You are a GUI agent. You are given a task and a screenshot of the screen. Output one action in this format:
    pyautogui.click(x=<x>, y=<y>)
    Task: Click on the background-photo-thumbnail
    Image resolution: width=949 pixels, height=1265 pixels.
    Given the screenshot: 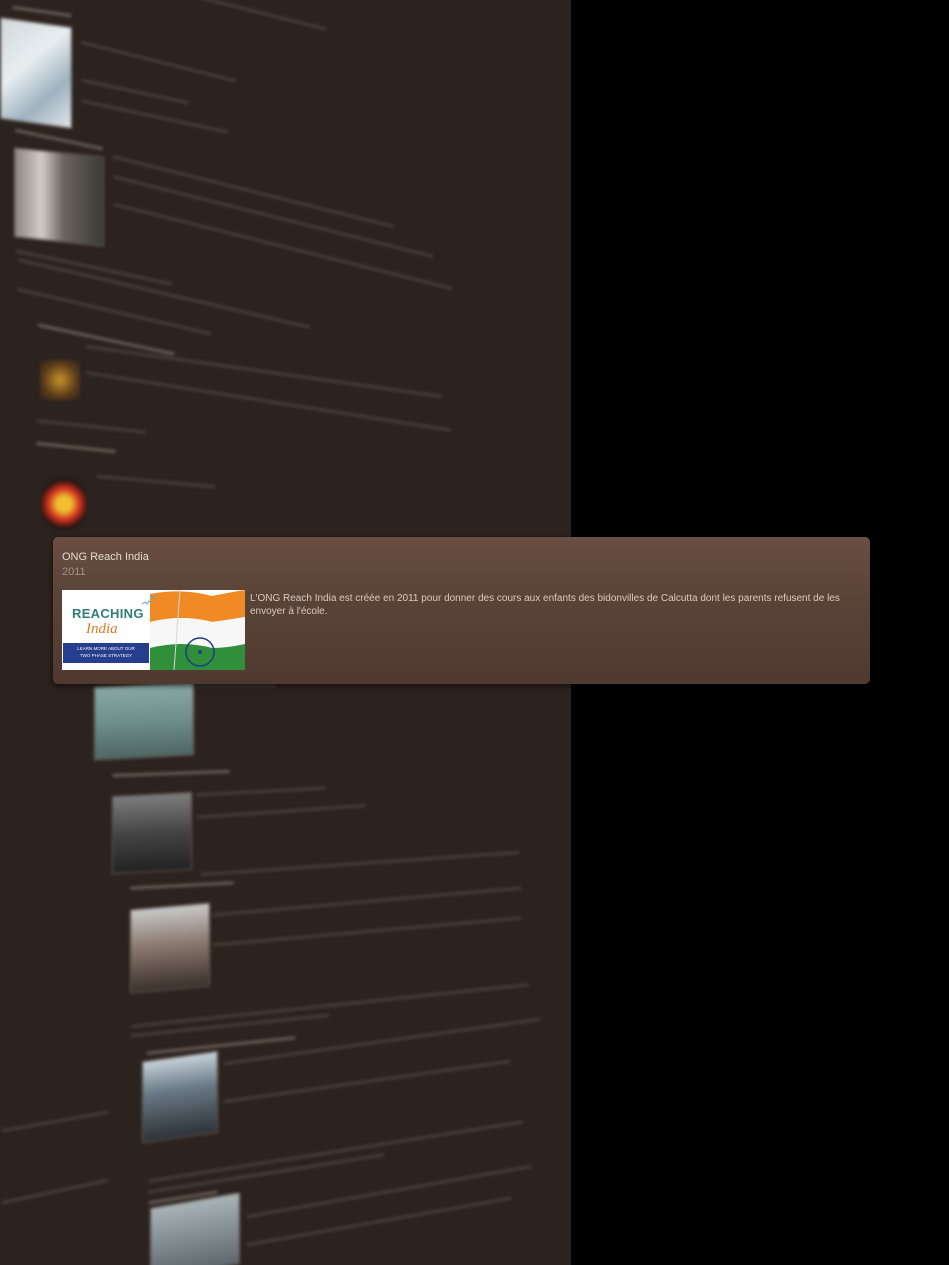 What is the action you would take?
    pyautogui.click(x=59, y=197)
    